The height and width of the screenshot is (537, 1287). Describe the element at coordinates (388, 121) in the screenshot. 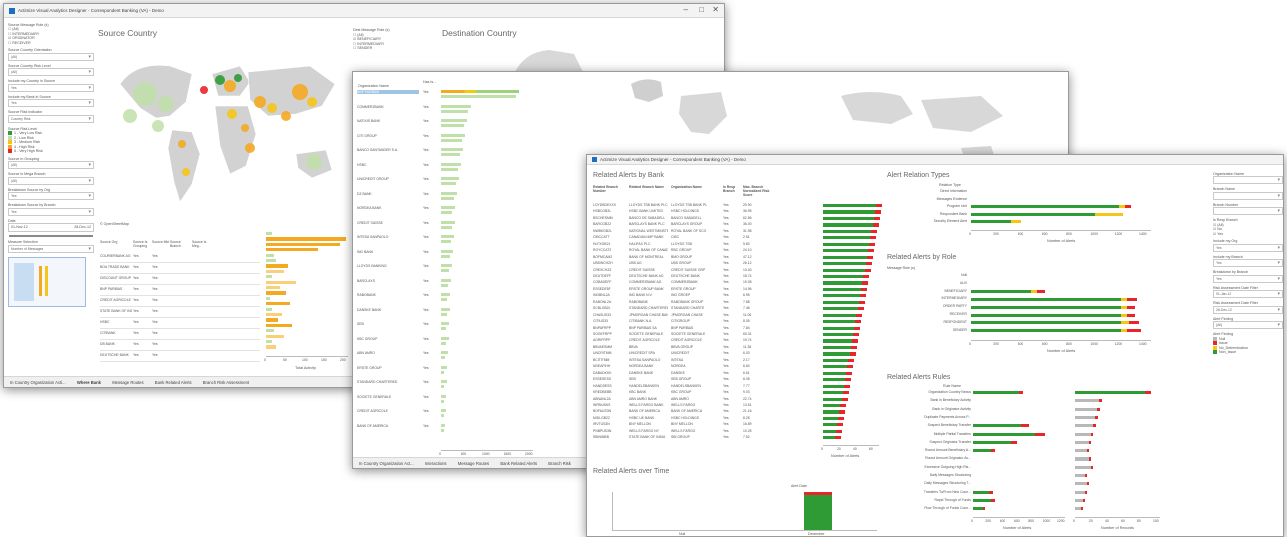

I see `org-name-cell: NATIXIS BANK` at that location.